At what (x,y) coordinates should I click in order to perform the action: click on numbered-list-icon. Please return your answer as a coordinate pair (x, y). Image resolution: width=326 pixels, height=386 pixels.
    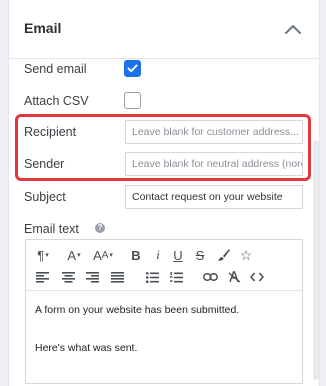
    Looking at the image, I should click on (176, 276).